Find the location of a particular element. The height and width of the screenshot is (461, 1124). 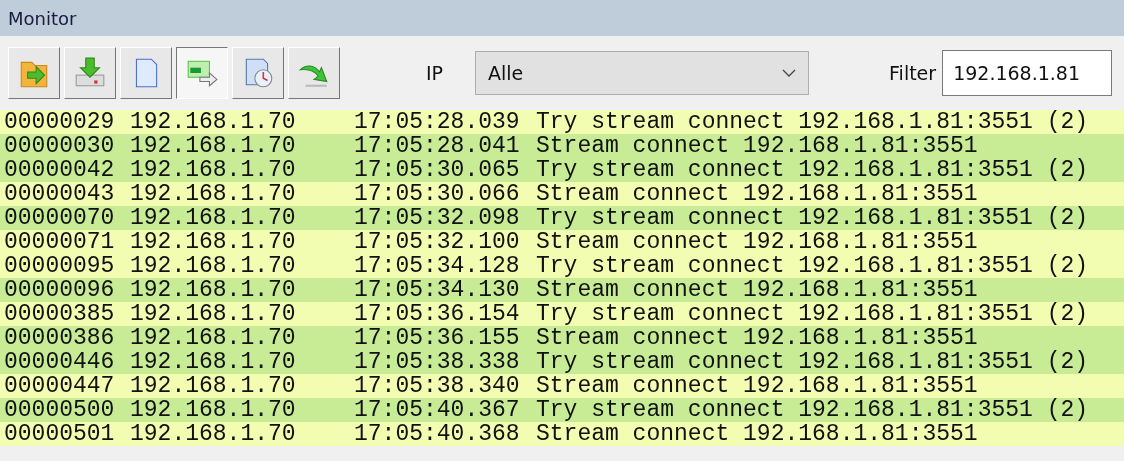

log-time: 17:05:38.338 is located at coordinates (437, 362).